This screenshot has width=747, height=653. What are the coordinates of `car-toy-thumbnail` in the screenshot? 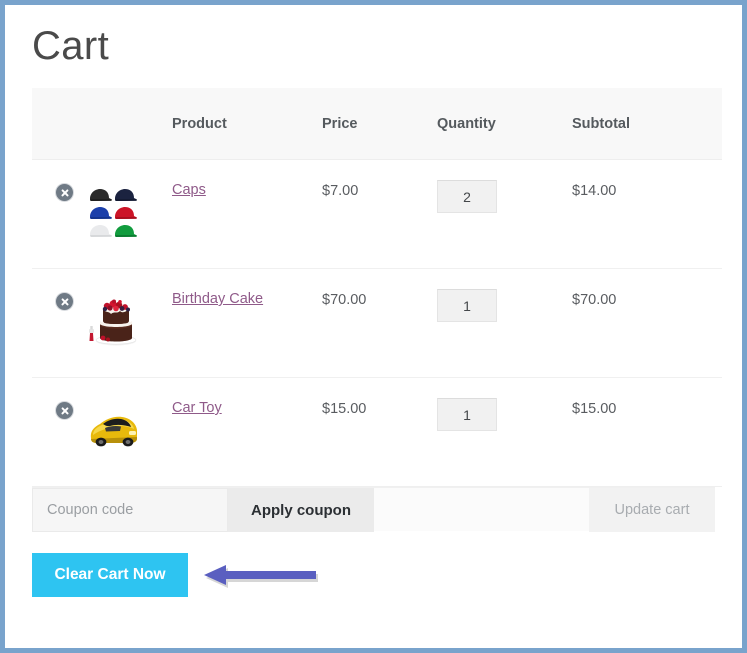 It's located at (114, 428).